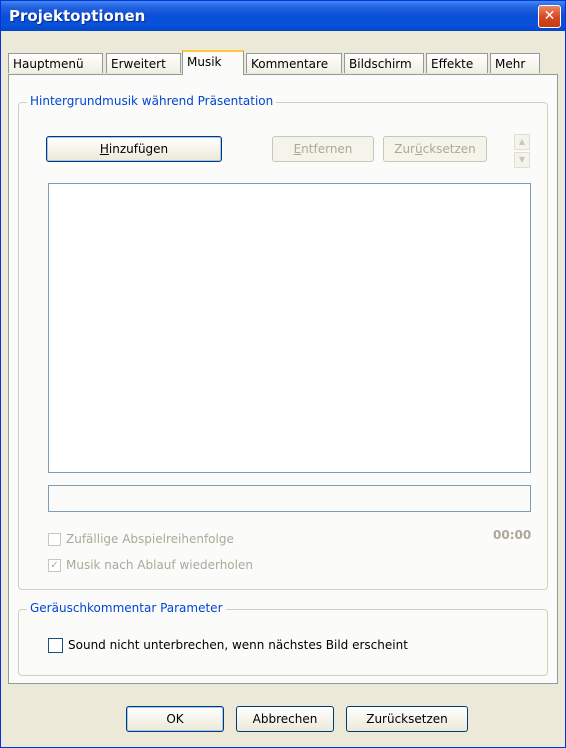 This screenshot has width=566, height=748. I want to click on tab-musik: Musik, so click(213, 62).